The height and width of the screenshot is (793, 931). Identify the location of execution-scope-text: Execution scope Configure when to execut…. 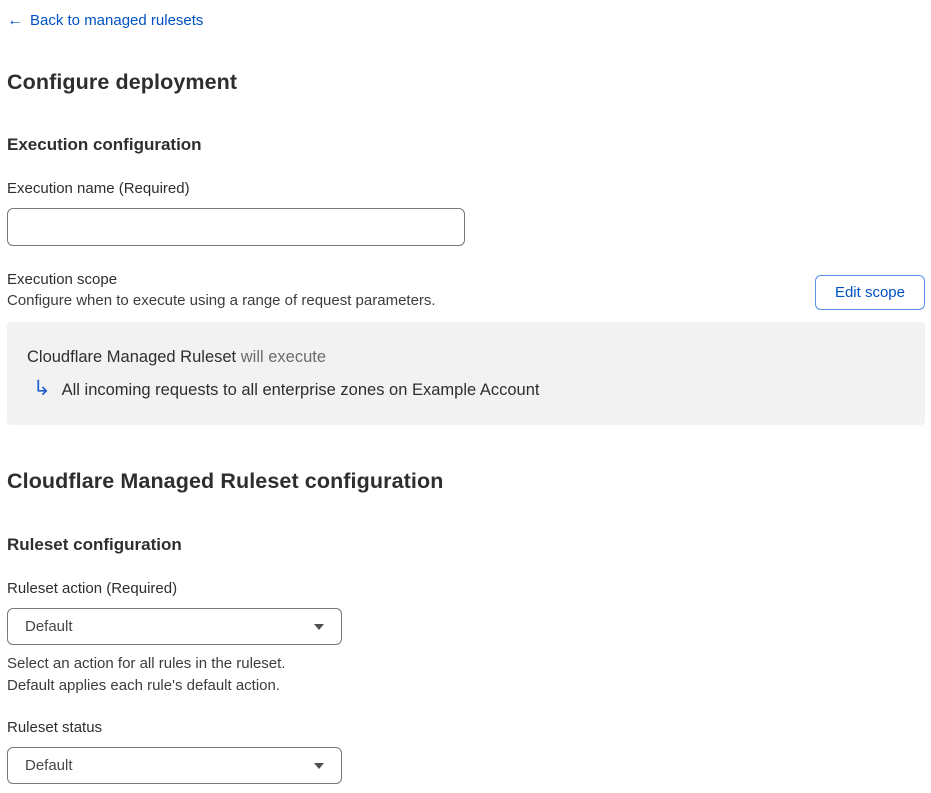
(221, 290).